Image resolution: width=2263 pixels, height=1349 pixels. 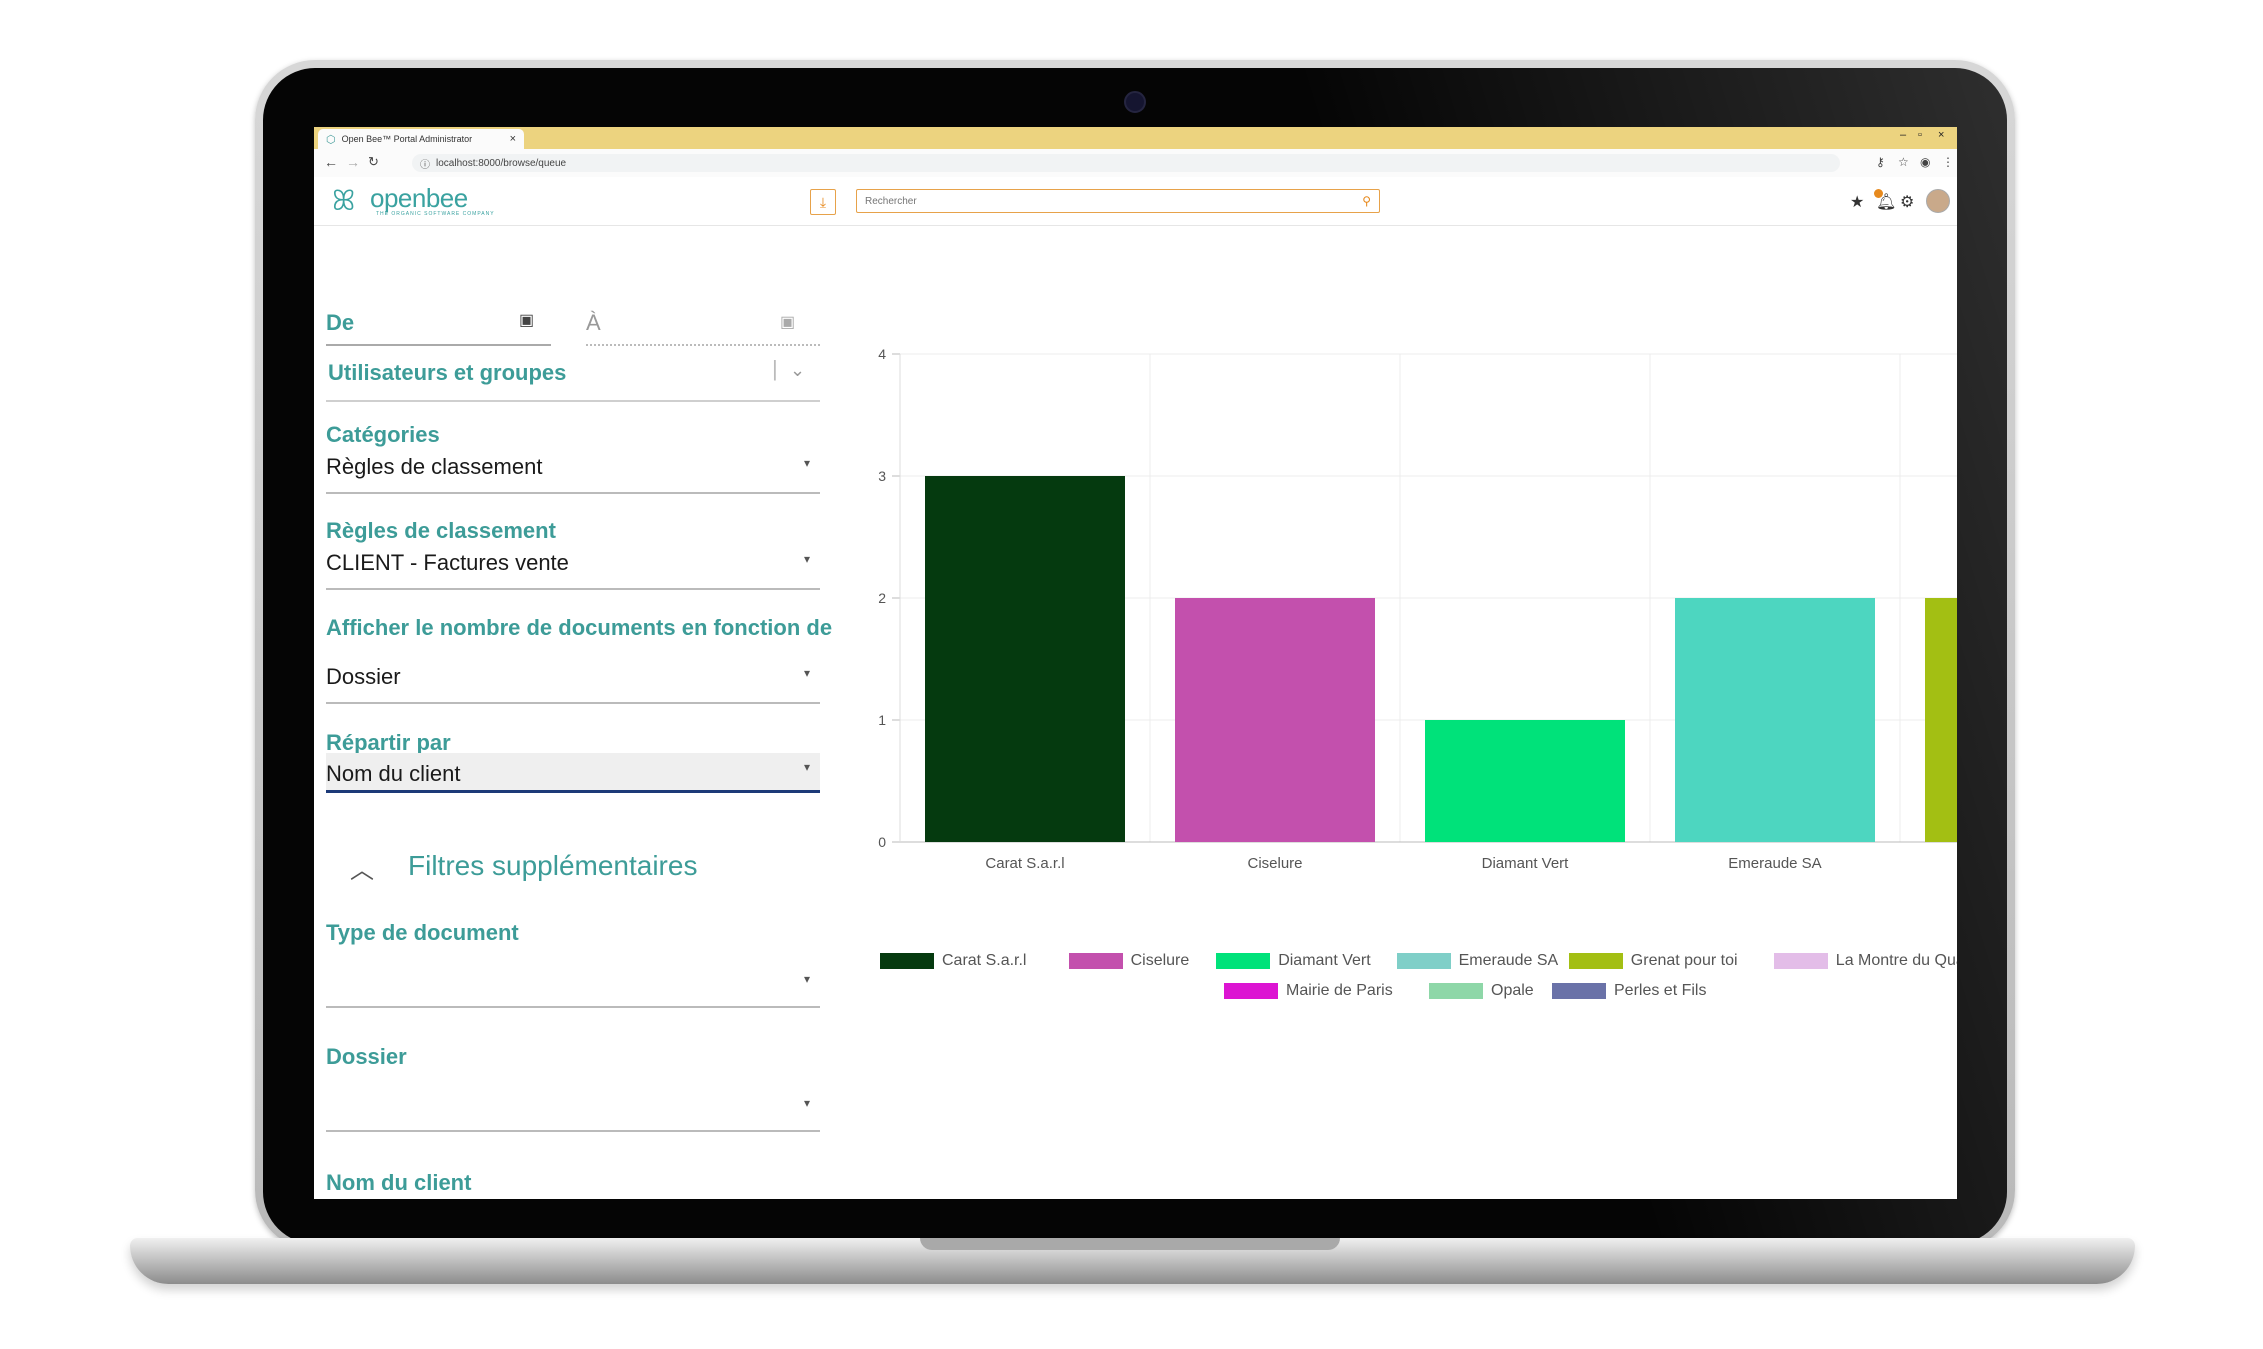 I want to click on tab-close-icon: ×, so click(x=513, y=139).